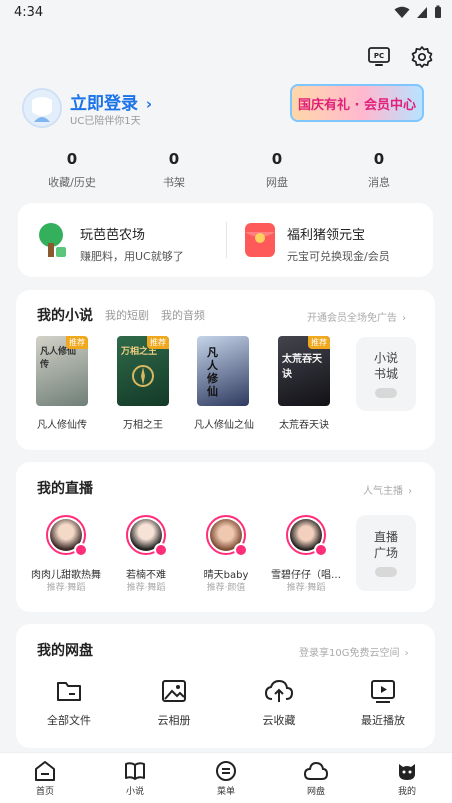 The height and width of the screenshot is (803, 452). Describe the element at coordinates (66, 575) in the screenshot. I see `streamer-name: 肉肉儿甜歌热舞` at that location.